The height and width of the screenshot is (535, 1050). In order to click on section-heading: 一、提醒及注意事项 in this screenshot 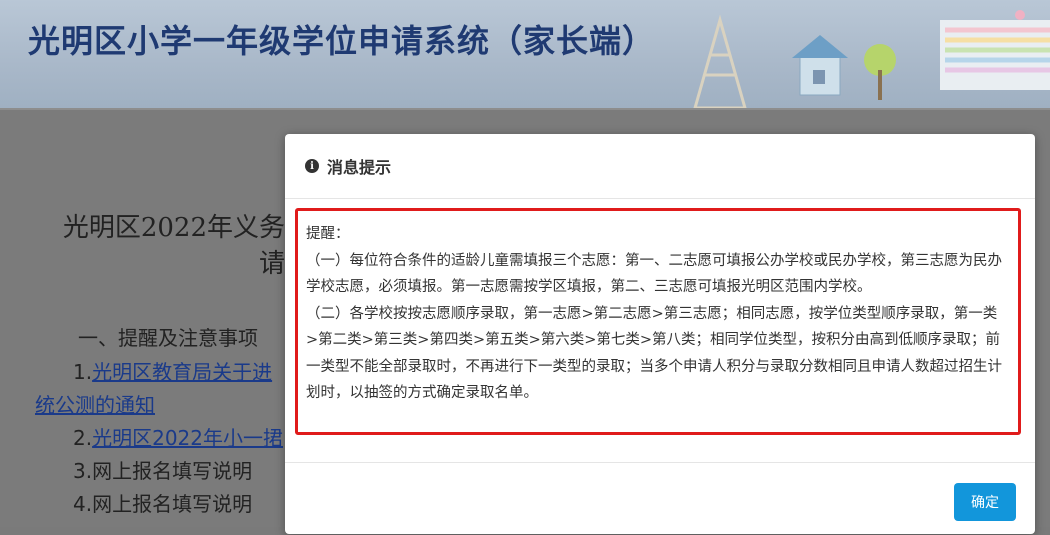, I will do `click(168, 338)`.